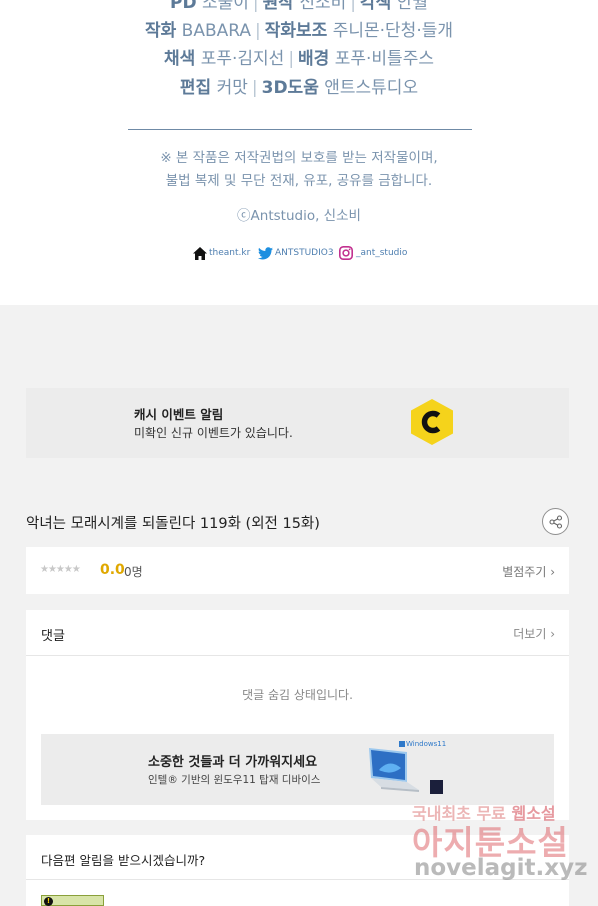  What do you see at coordinates (304, 253) in the screenshot?
I see `social-twitter-label: ANTSTUDIO3` at bounding box center [304, 253].